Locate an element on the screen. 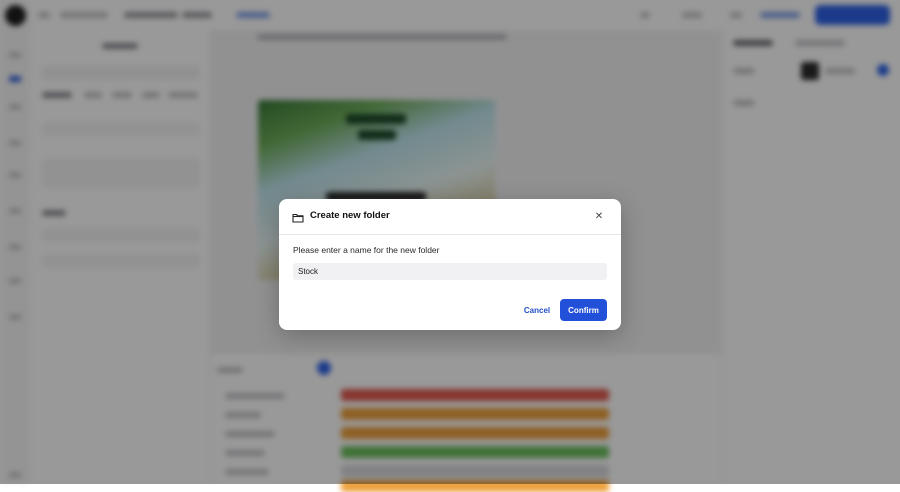  dialog-header: Create new folder ✕ is located at coordinates (450, 217).